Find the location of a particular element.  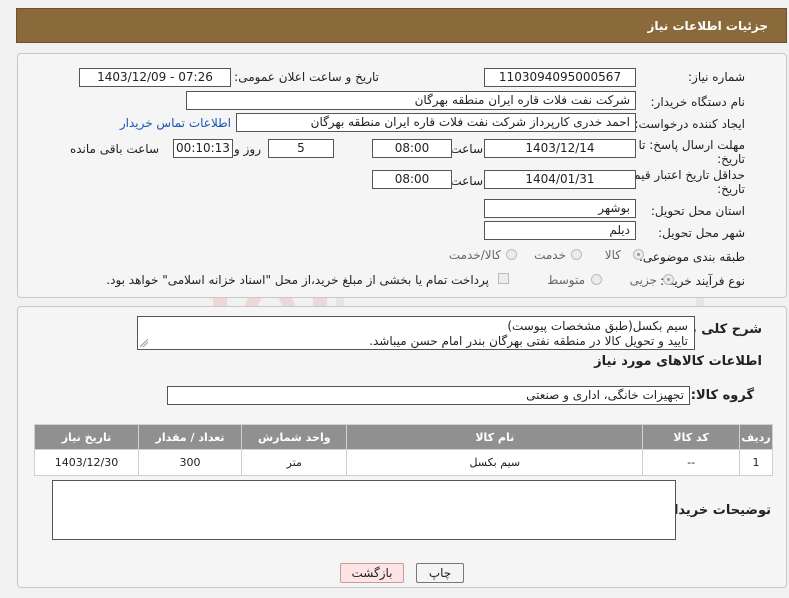

col-unit-header: واحد شمارش is located at coordinates (294, 437).